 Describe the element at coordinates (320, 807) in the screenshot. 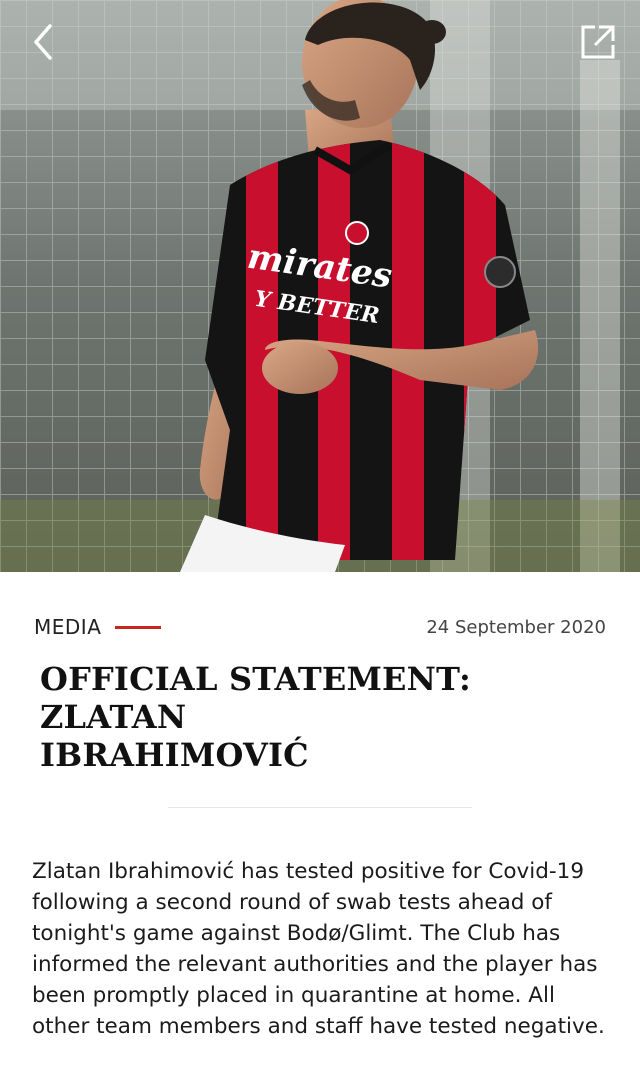

I see `section-divider` at that location.